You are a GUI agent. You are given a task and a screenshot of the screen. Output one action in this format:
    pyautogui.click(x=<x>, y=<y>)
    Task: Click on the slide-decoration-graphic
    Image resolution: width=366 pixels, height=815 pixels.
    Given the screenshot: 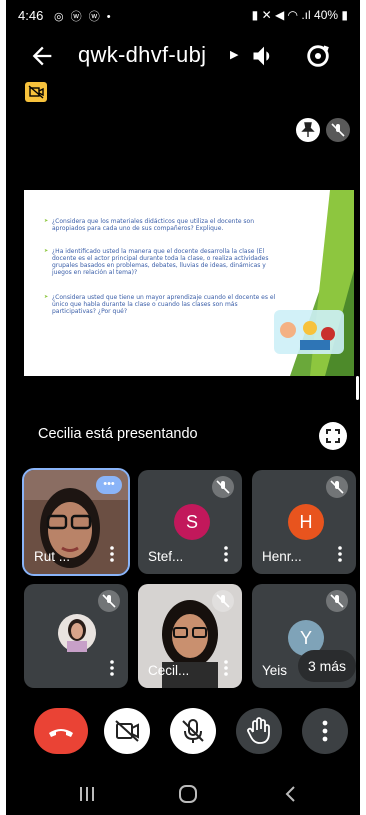 What is the action you would take?
    pyautogui.click(x=314, y=283)
    